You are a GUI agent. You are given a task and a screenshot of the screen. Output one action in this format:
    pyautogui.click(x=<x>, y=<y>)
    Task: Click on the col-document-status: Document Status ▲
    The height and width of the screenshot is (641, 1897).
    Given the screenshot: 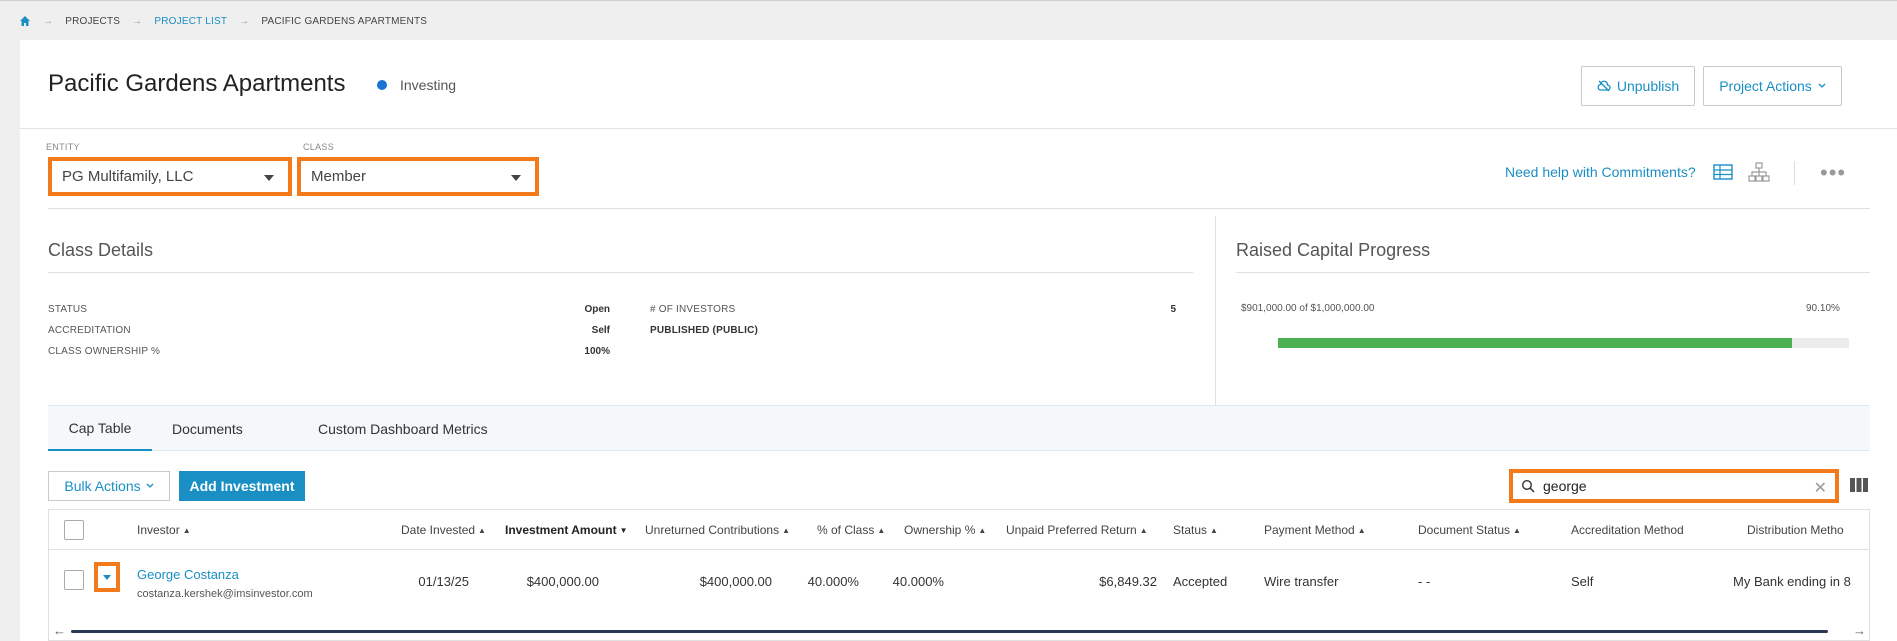 What is the action you would take?
    pyautogui.click(x=1469, y=530)
    